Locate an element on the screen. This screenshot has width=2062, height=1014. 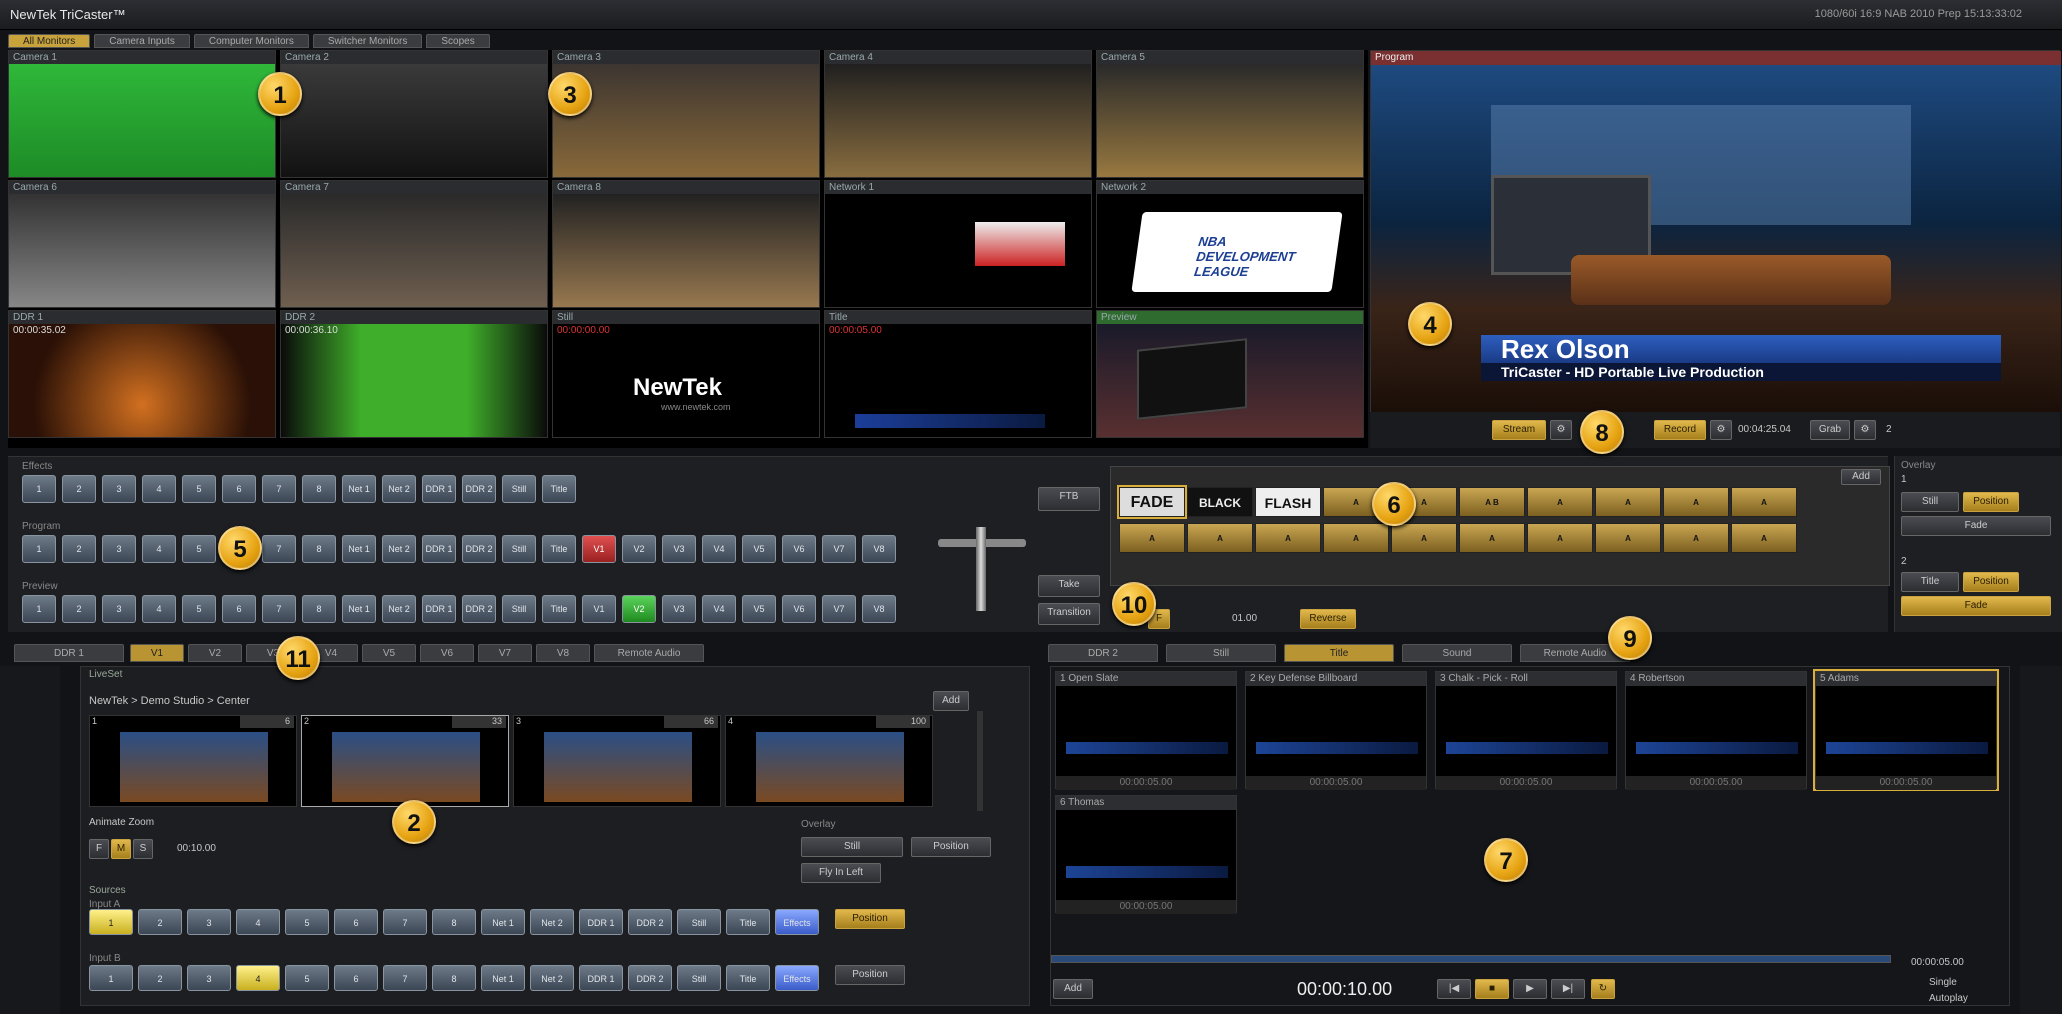
program-source-button: DDR 1 is located at coordinates (439, 549).